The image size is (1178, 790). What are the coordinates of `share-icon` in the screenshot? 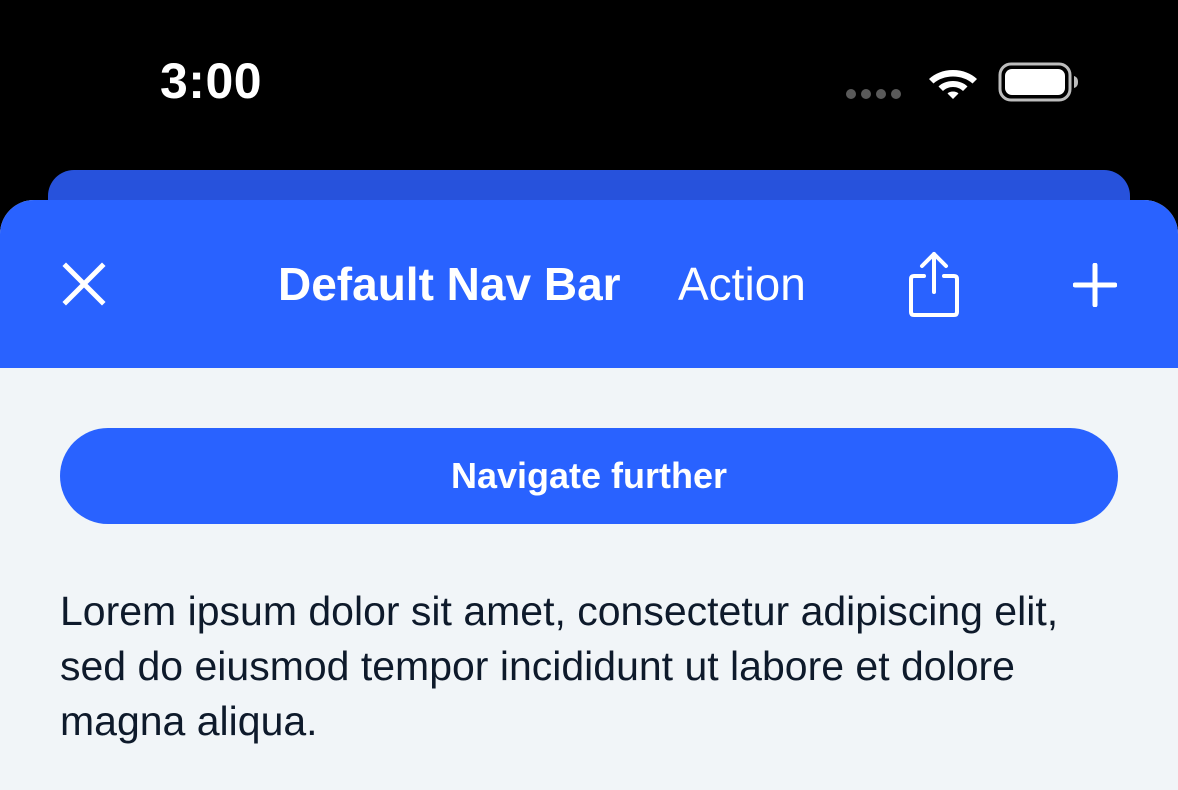 It's located at (934, 284).